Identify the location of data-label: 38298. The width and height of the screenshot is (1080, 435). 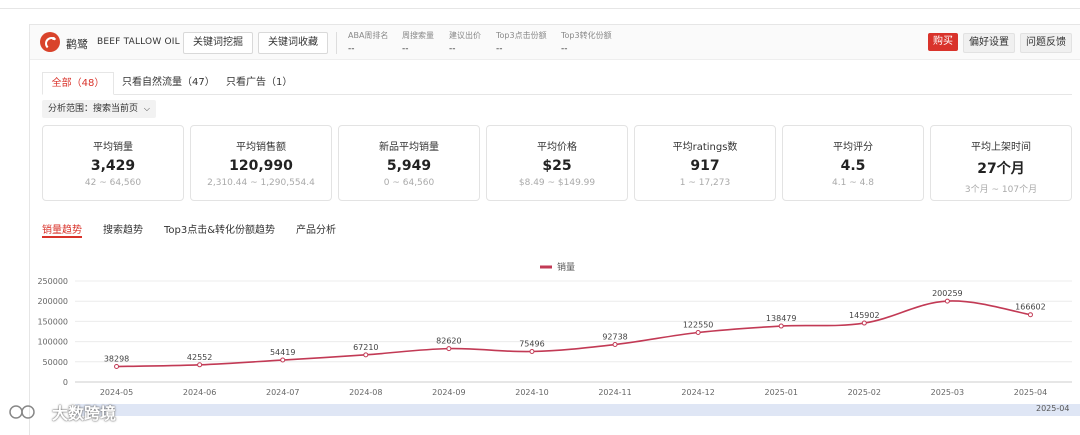
(116, 359).